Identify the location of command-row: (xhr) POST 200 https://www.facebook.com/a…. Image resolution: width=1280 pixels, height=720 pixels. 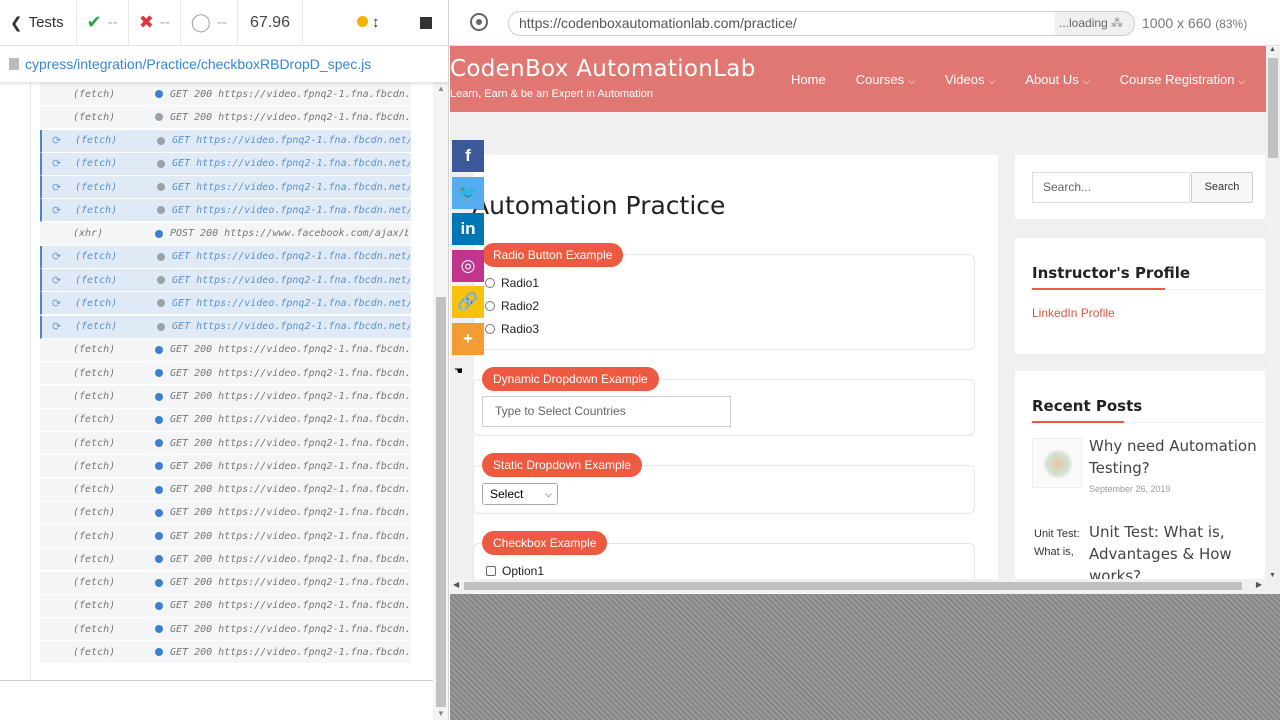
(225, 234).